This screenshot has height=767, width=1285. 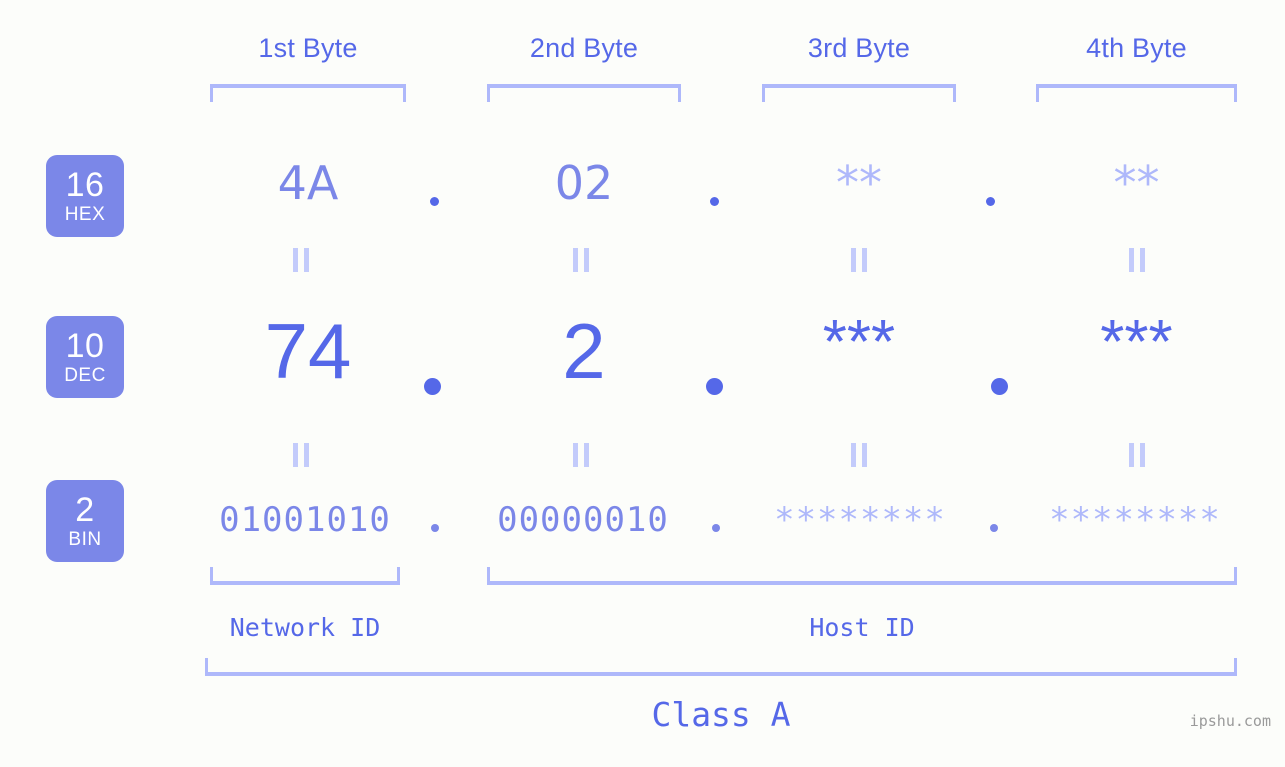 What do you see at coordinates (85, 375) in the screenshot?
I see `base-badge-dec-name: DEC` at bounding box center [85, 375].